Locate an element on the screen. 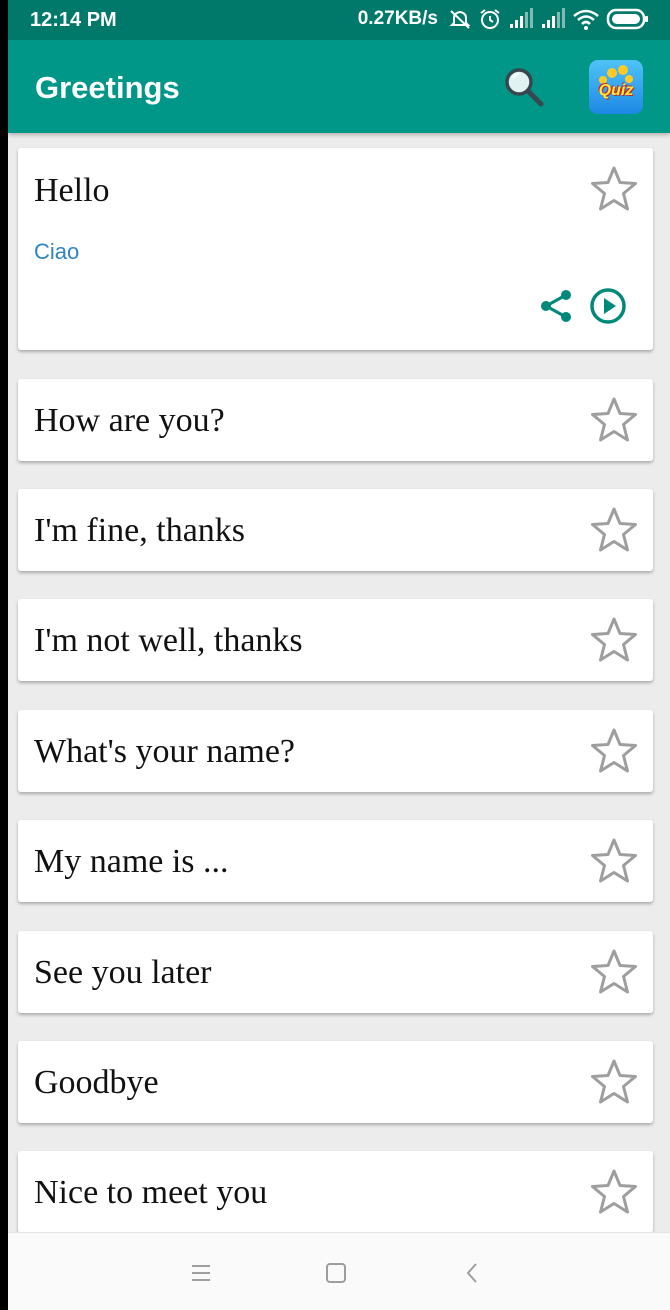 This screenshot has height=1310, width=670. phrase-text: I'm not well, thanks is located at coordinates (168, 640).